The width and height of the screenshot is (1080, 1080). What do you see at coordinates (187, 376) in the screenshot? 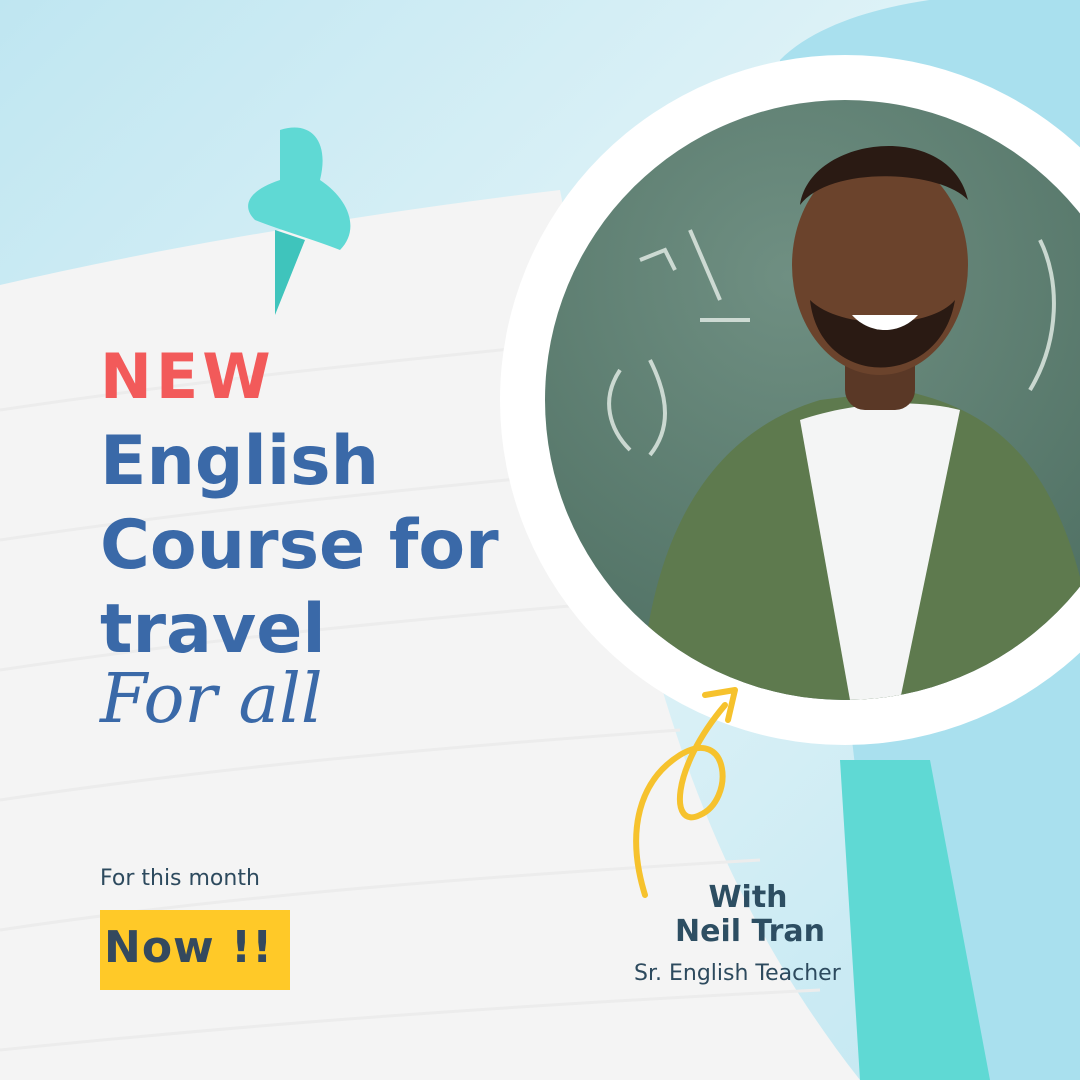
I see `new-badge: NEW` at bounding box center [187, 376].